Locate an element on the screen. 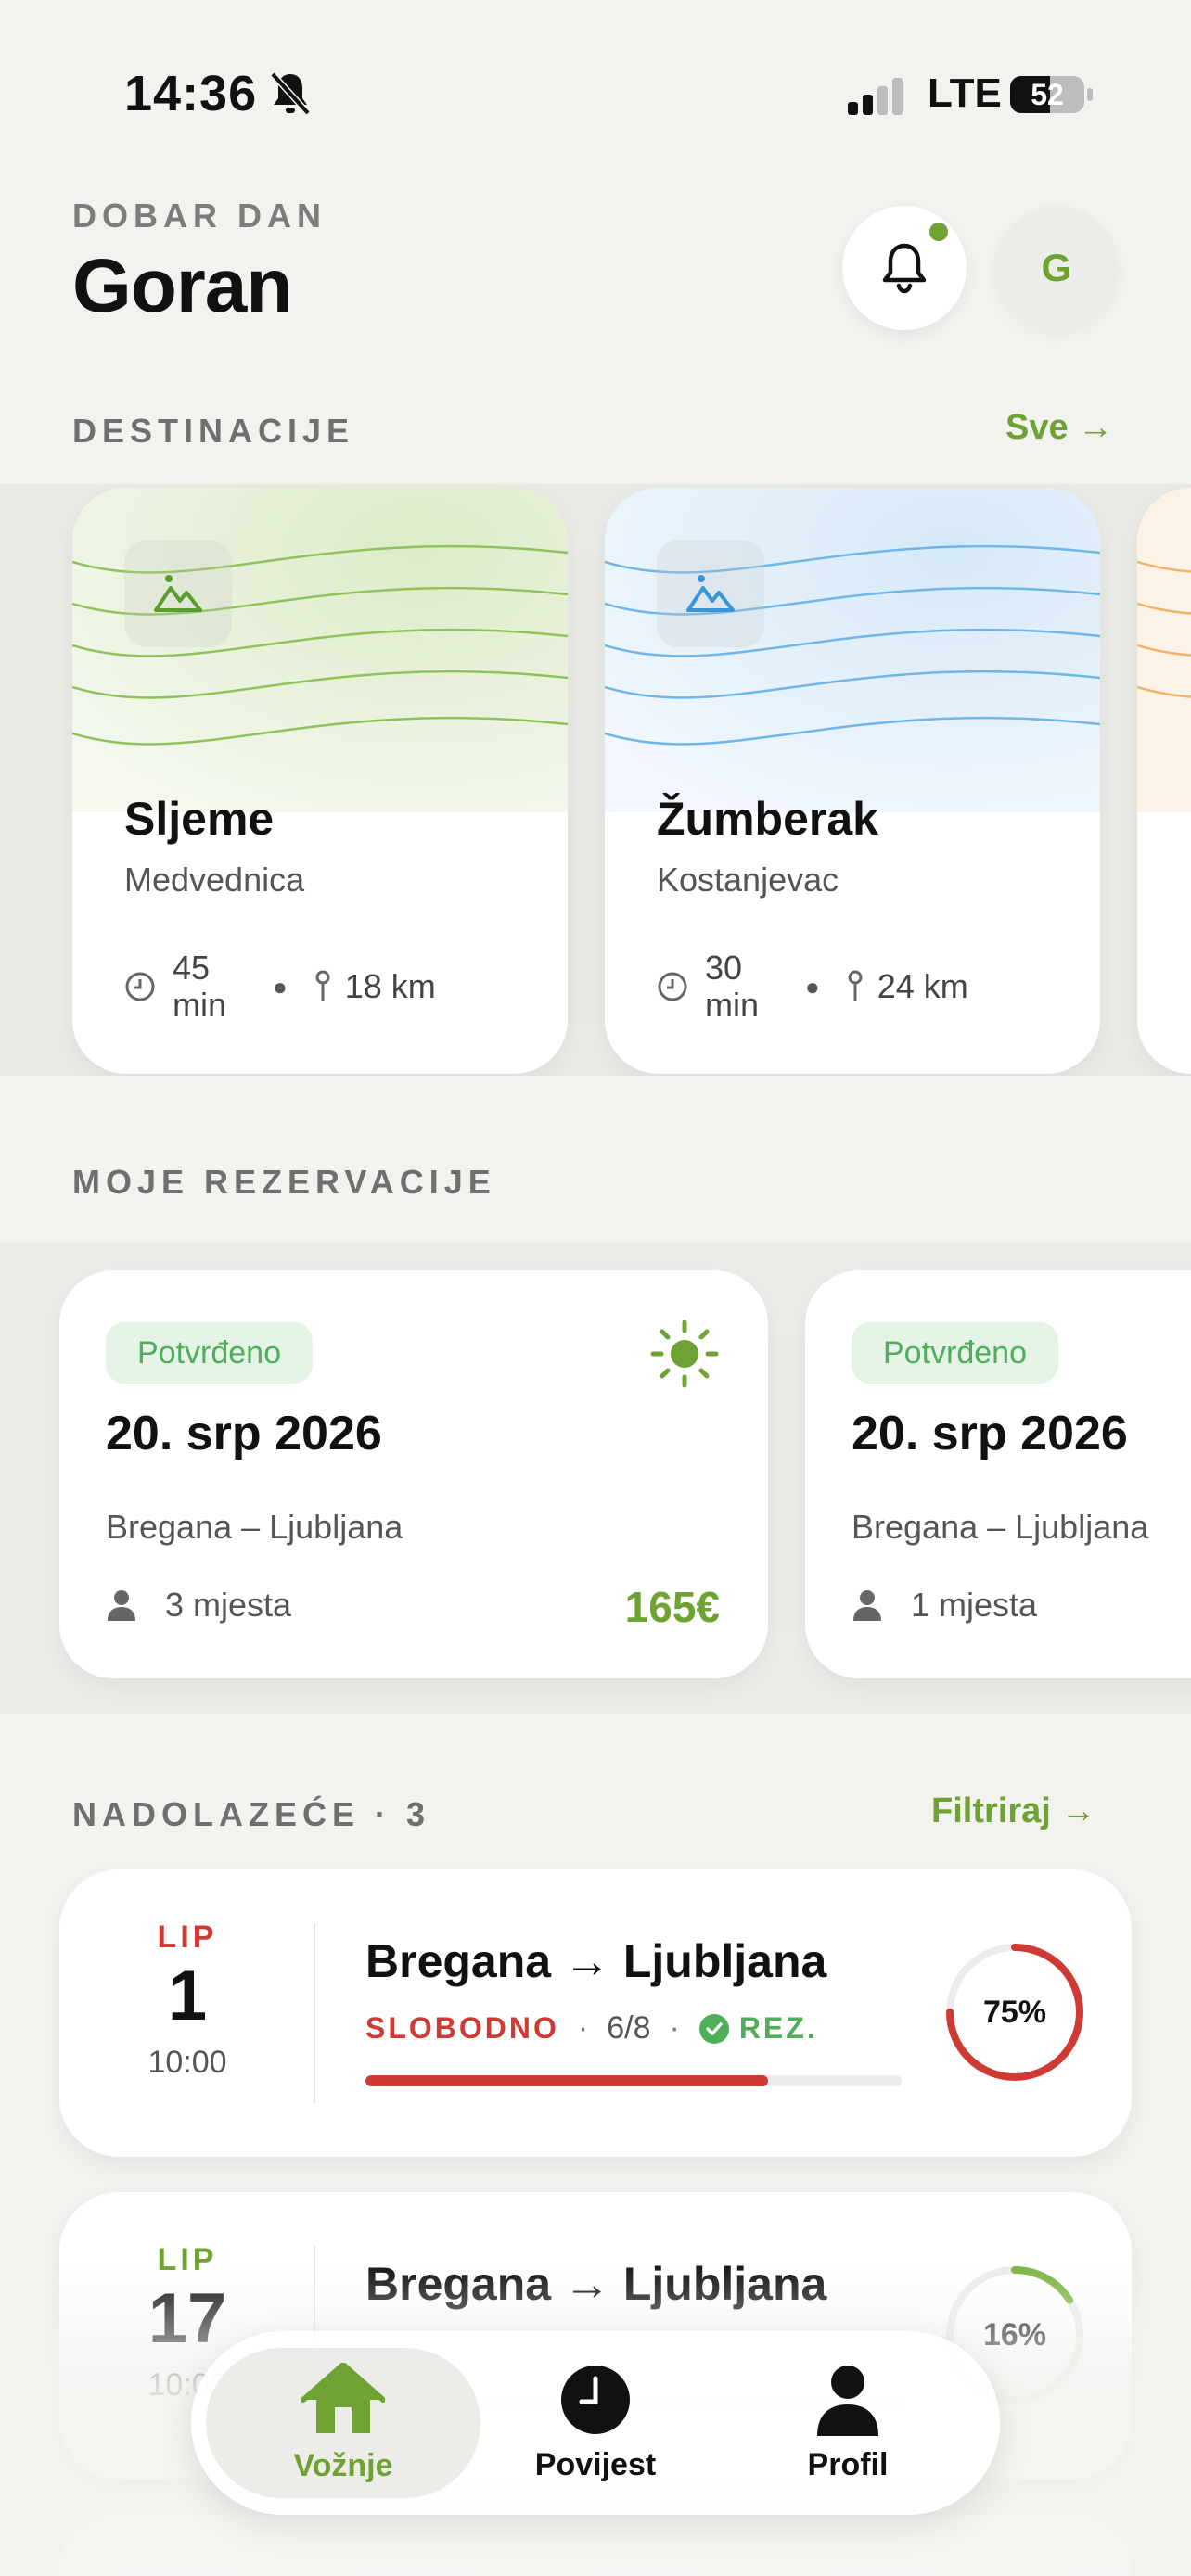 This screenshot has height=2576, width=1191. nav-item-profile: Profil is located at coordinates (848, 2423).